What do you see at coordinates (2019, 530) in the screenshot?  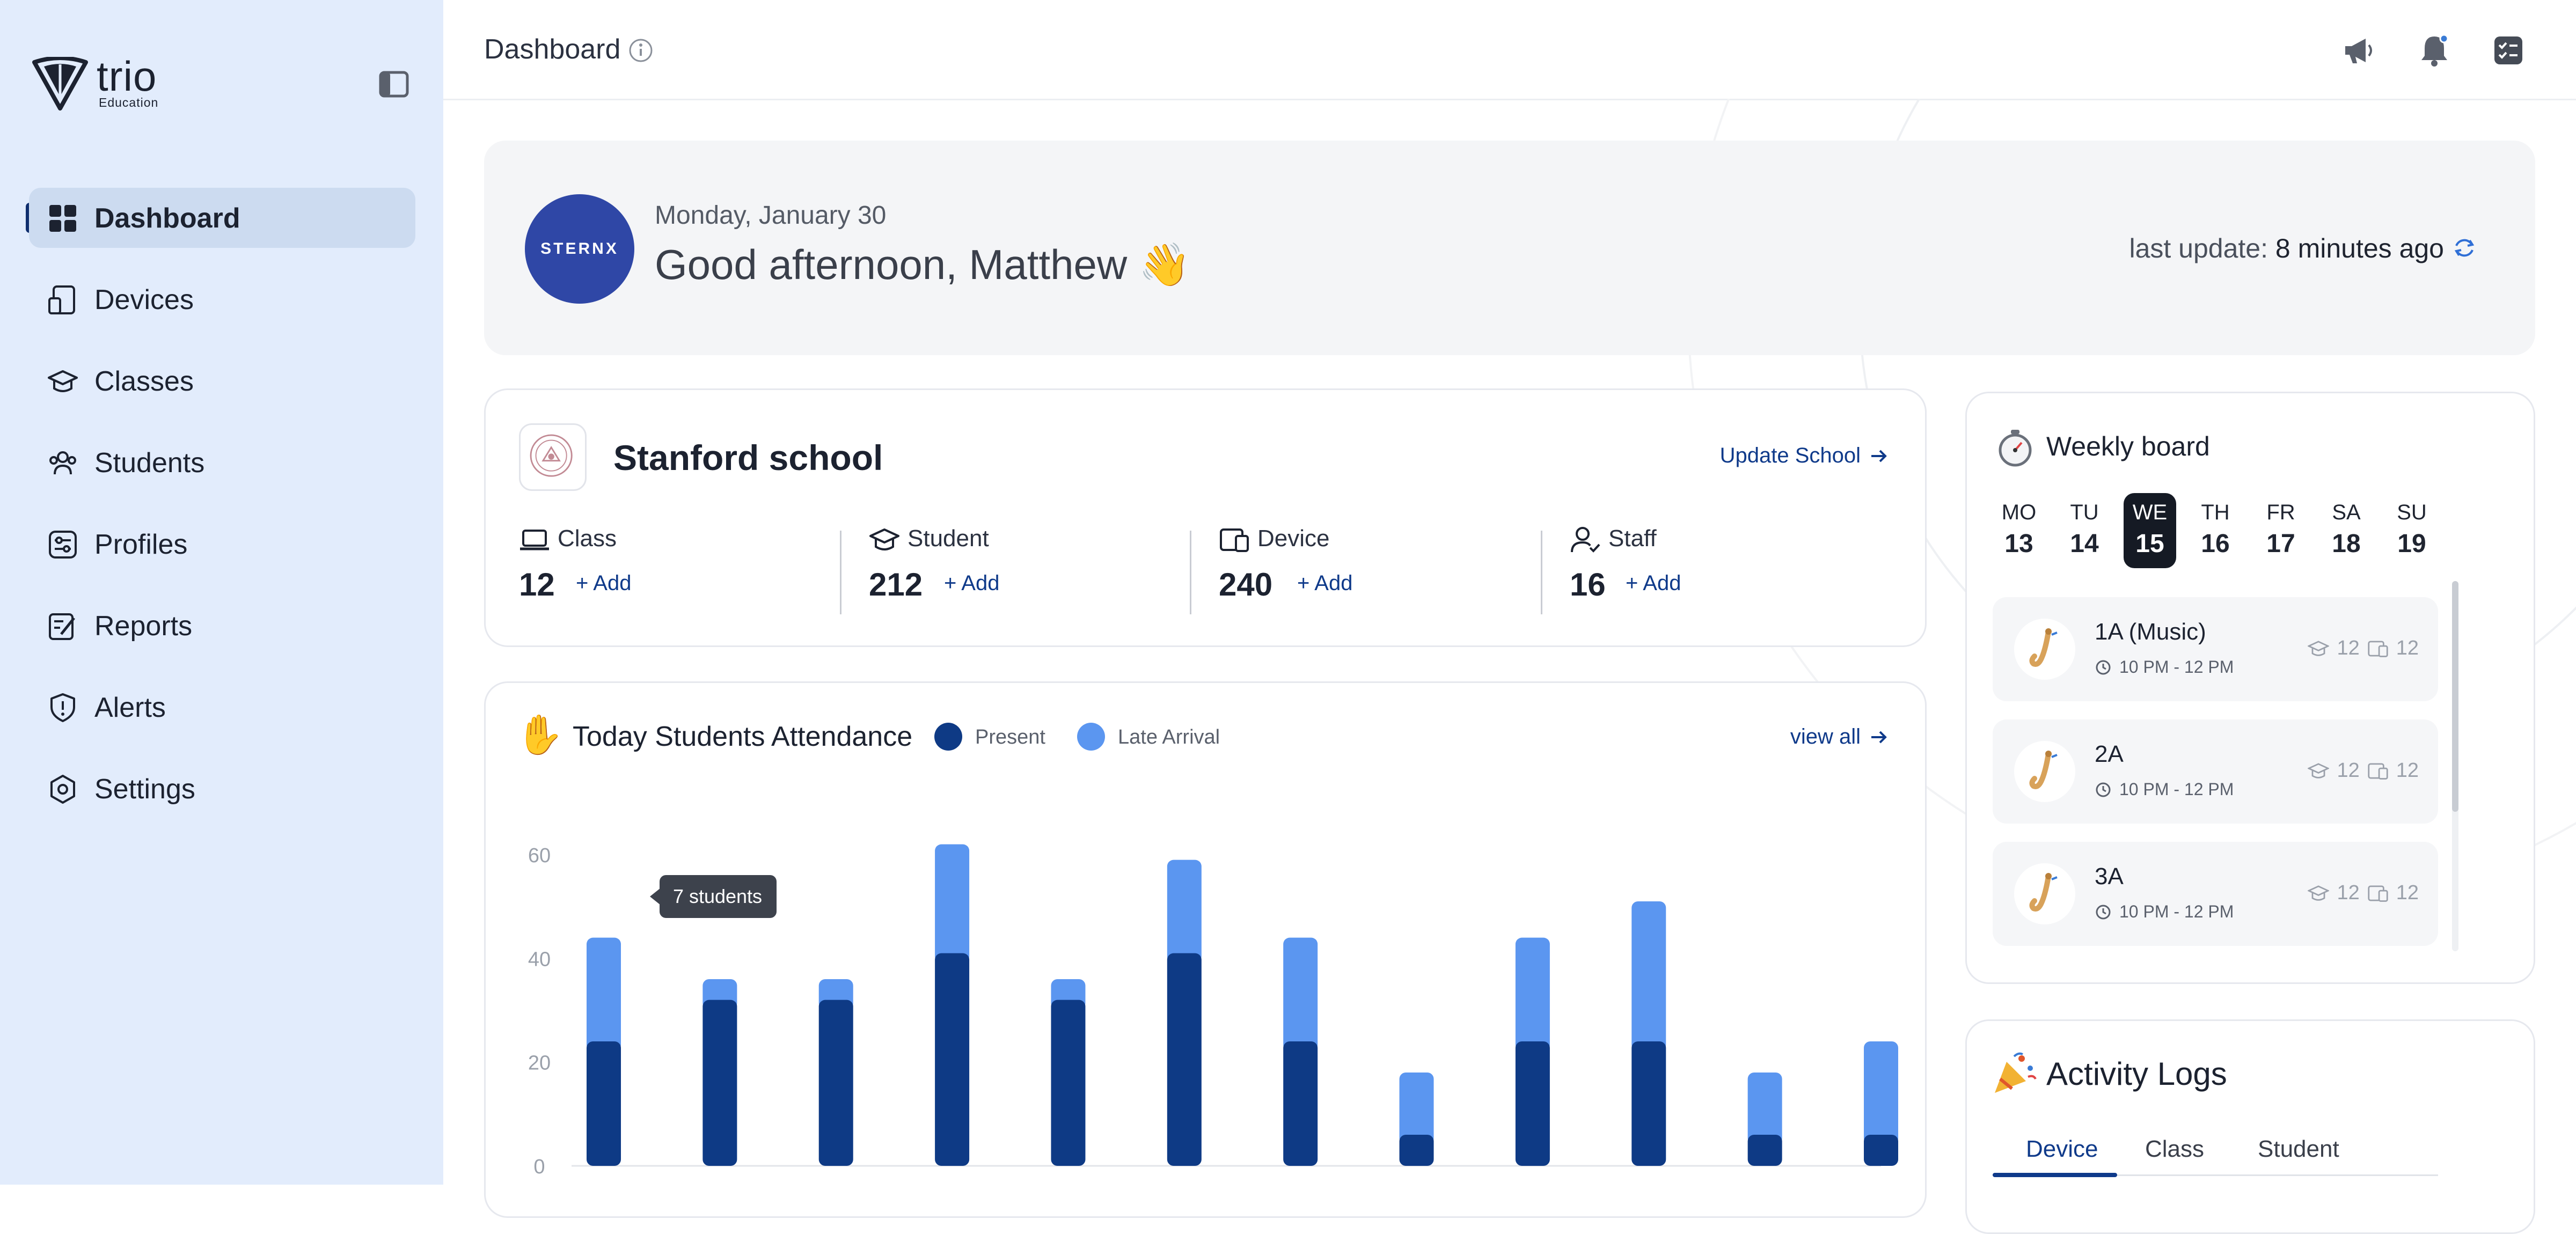 I see `day-monday: MO 13` at bounding box center [2019, 530].